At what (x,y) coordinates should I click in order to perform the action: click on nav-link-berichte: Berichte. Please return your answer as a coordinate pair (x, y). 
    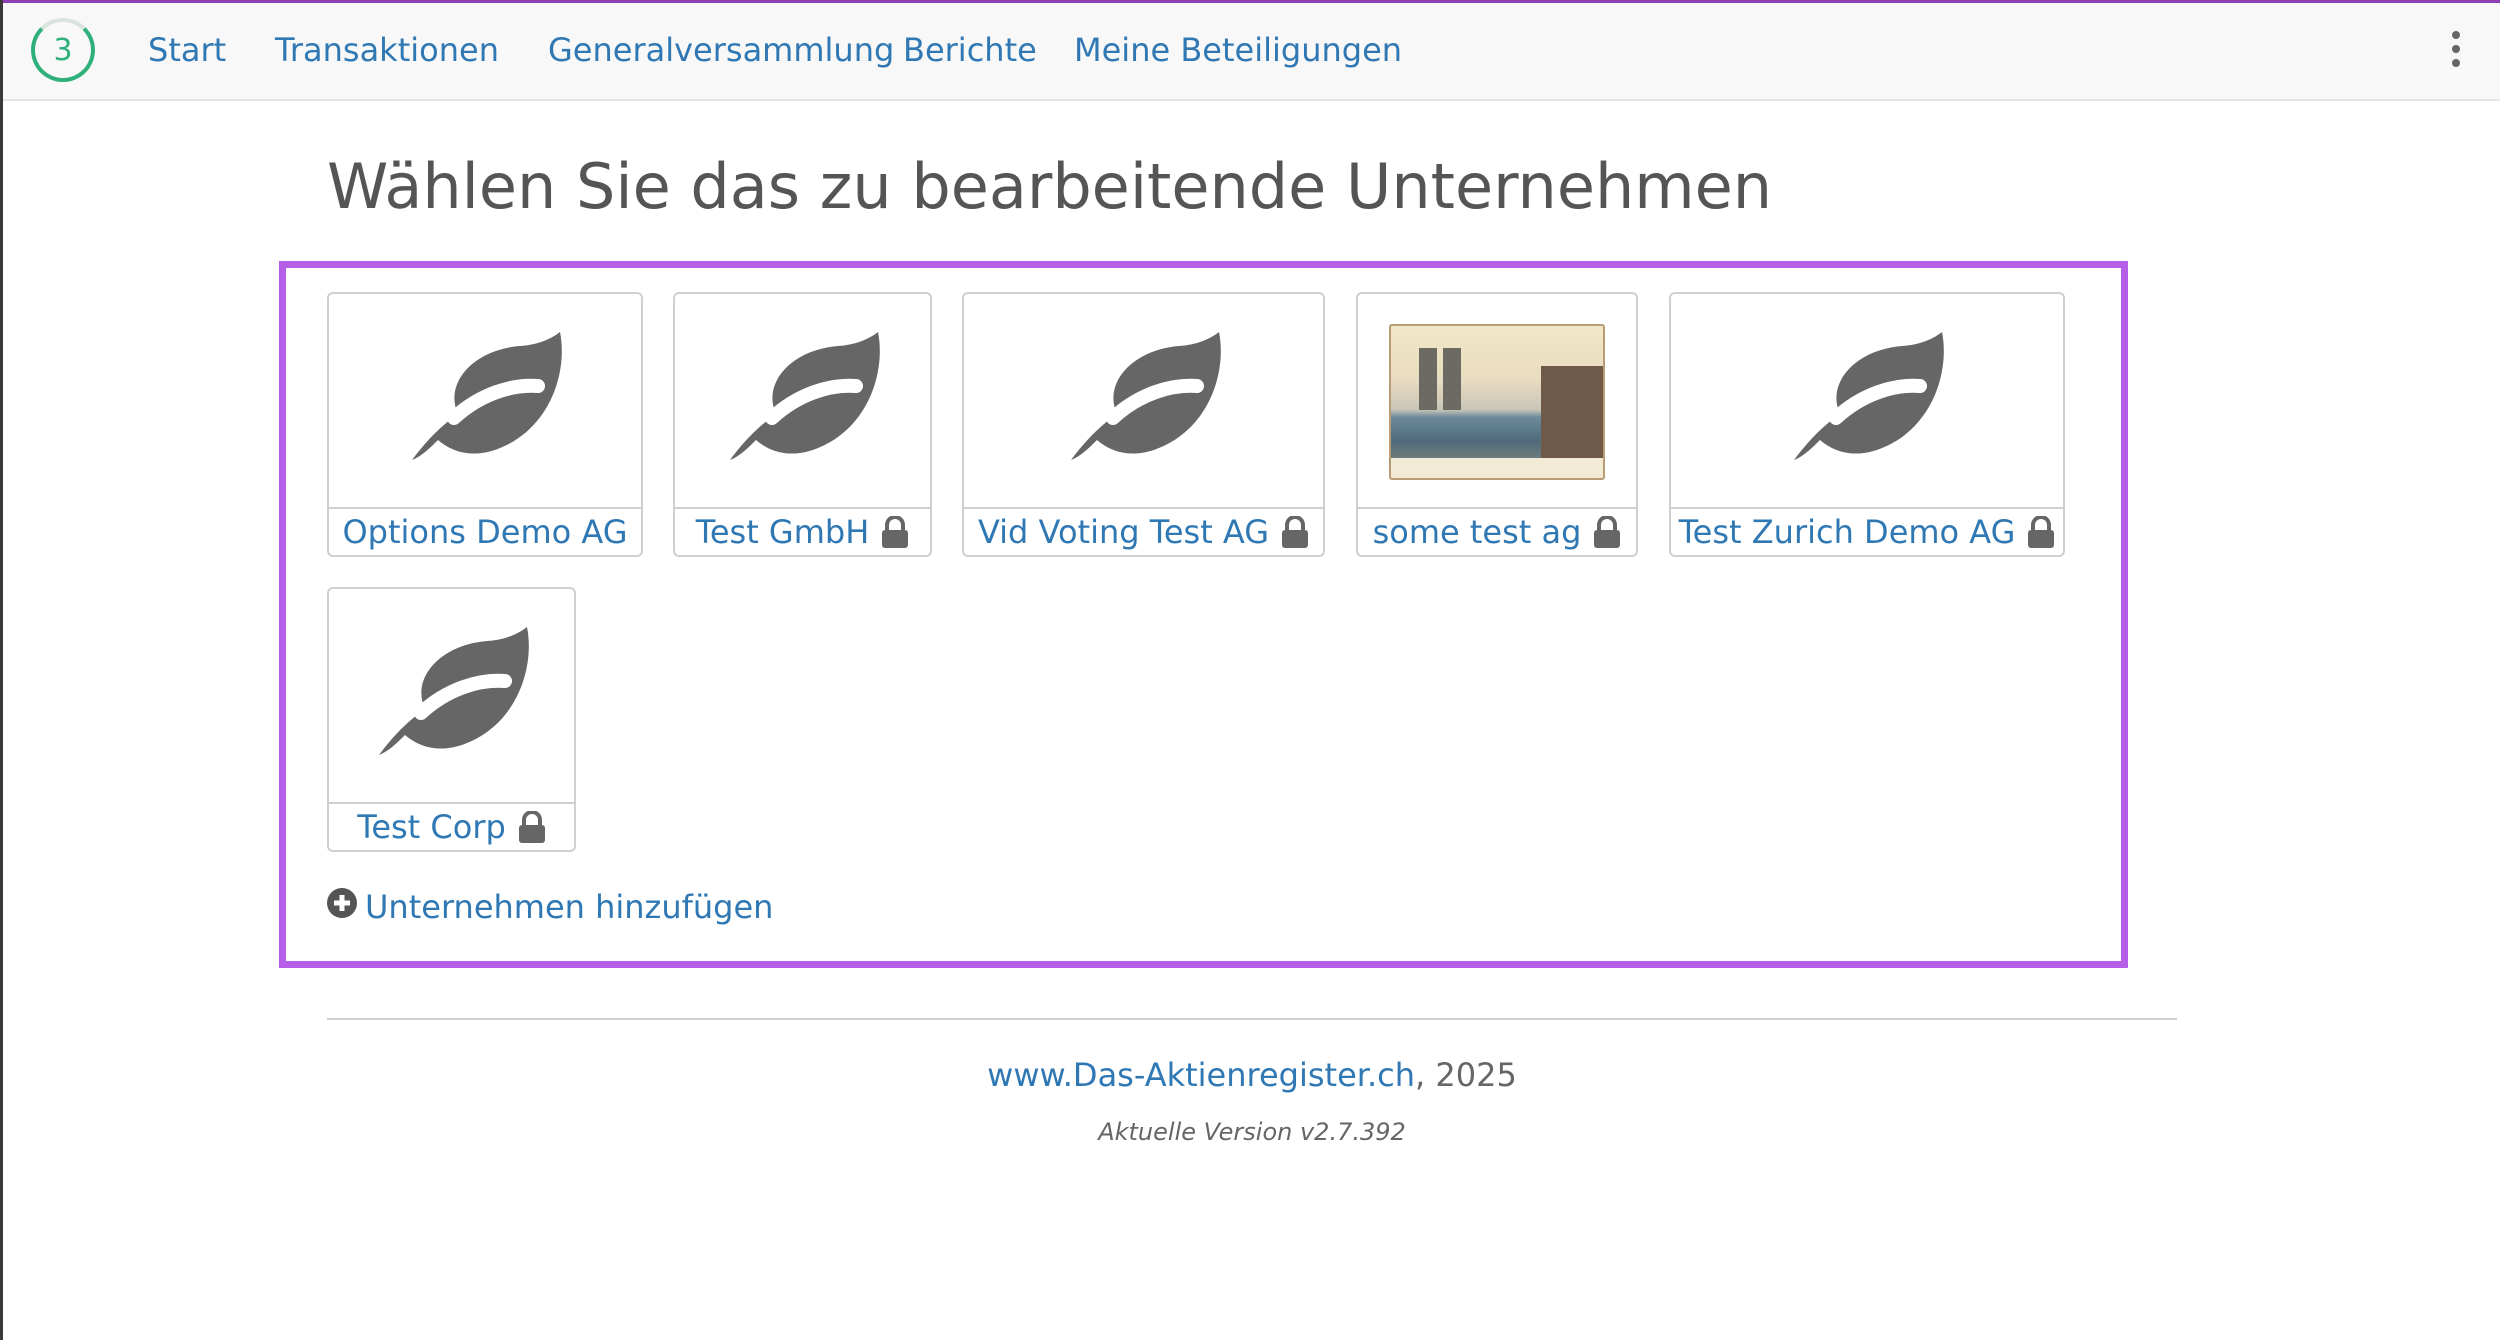
    Looking at the image, I should click on (970, 50).